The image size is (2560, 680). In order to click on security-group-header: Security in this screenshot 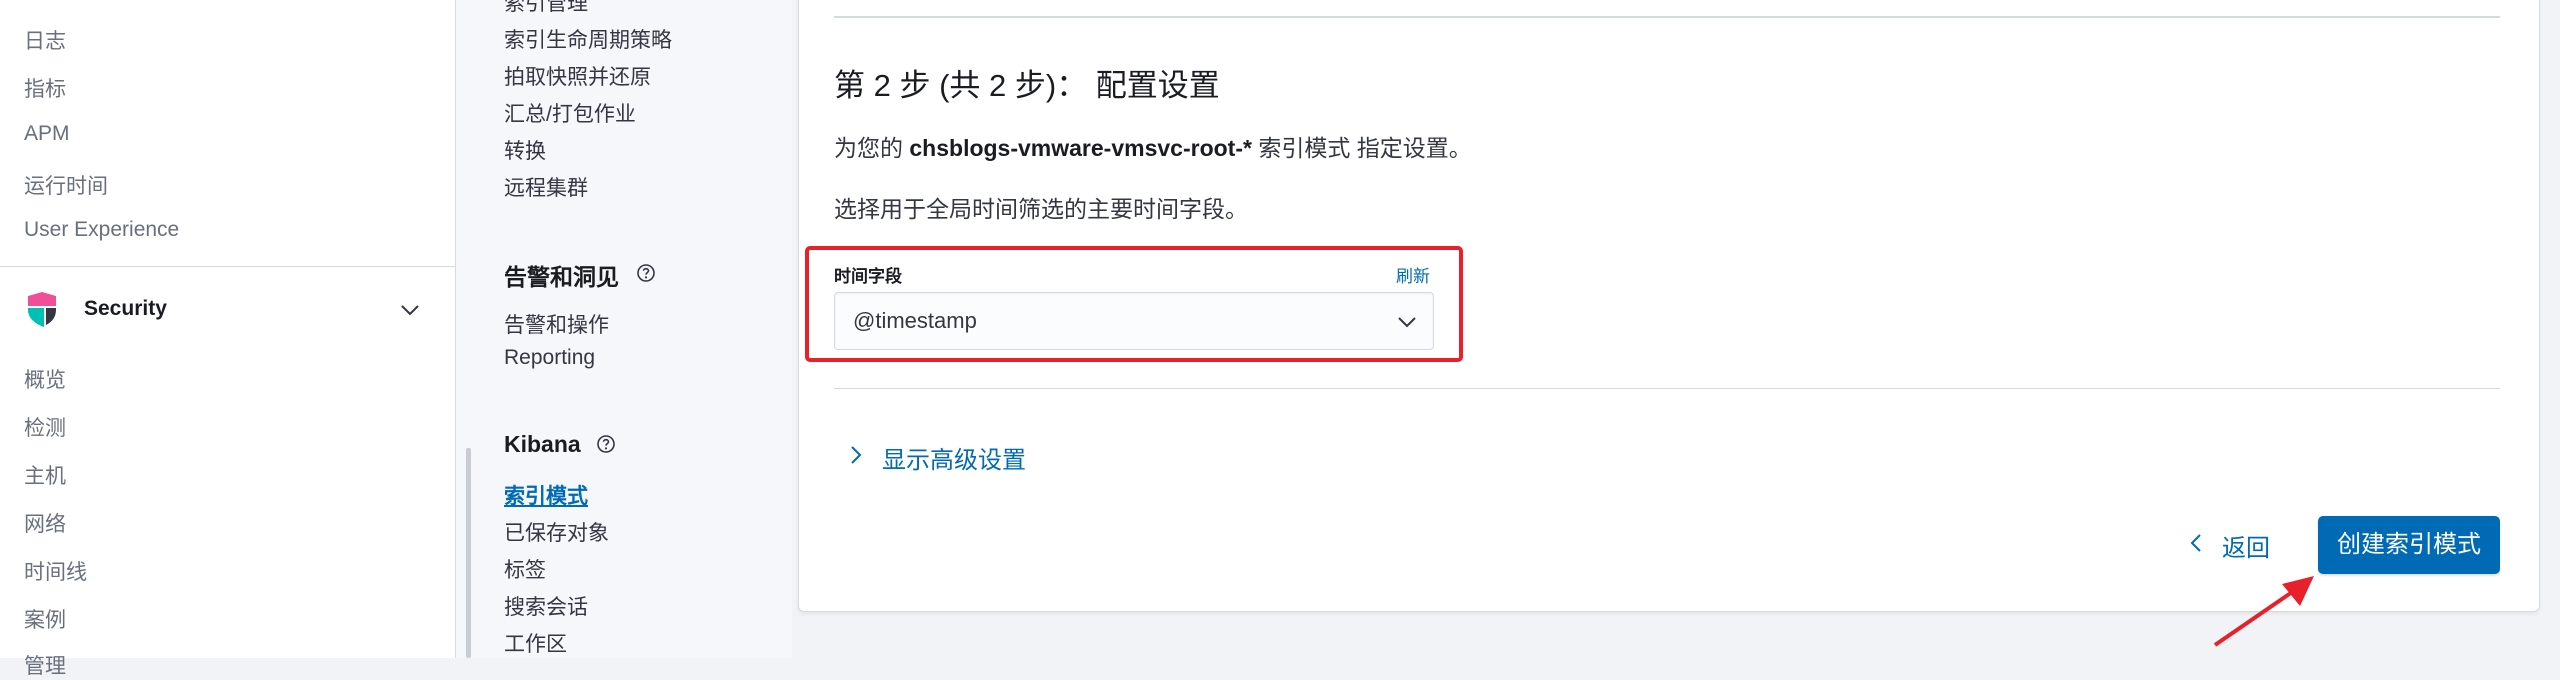, I will do `click(227, 310)`.